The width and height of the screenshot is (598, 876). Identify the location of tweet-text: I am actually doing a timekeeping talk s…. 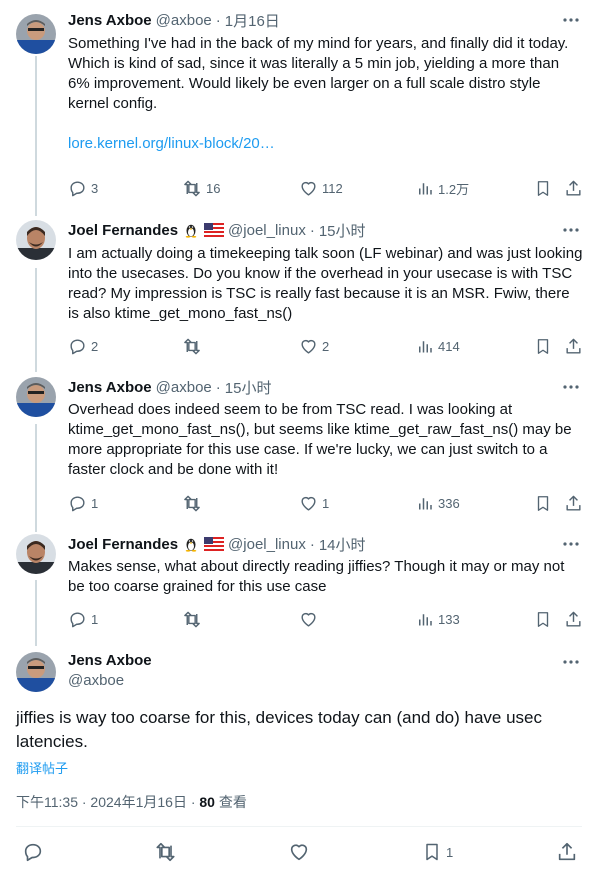
(327, 283).